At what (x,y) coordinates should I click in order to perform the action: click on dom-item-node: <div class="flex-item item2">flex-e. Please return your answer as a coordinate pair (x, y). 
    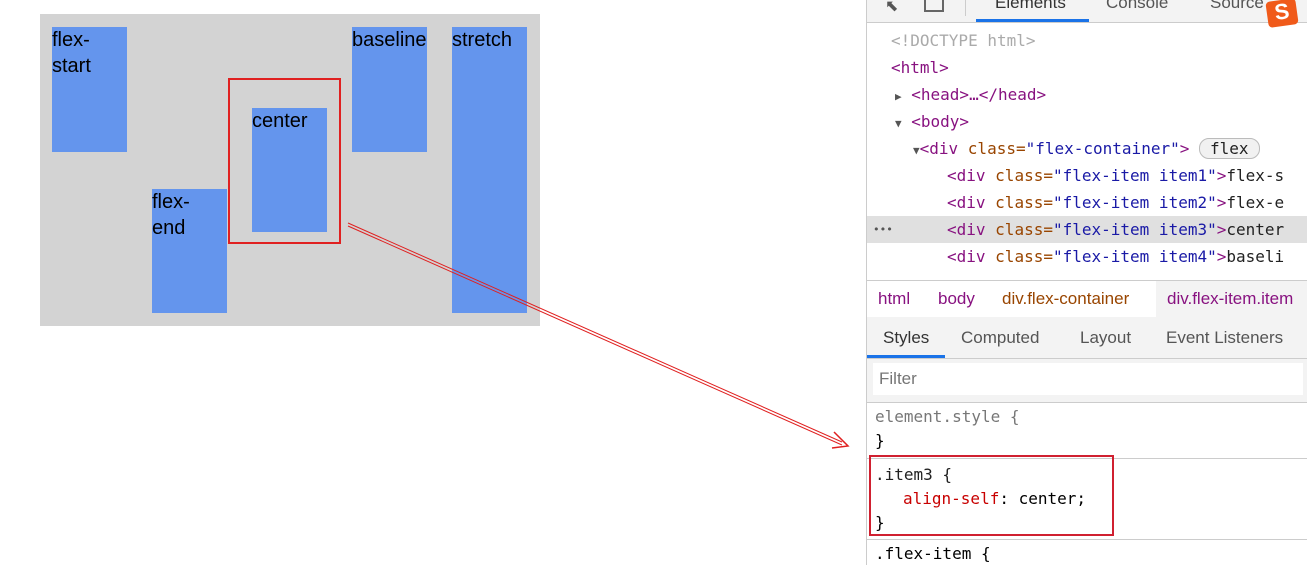
    Looking at the image, I should click on (1115, 202).